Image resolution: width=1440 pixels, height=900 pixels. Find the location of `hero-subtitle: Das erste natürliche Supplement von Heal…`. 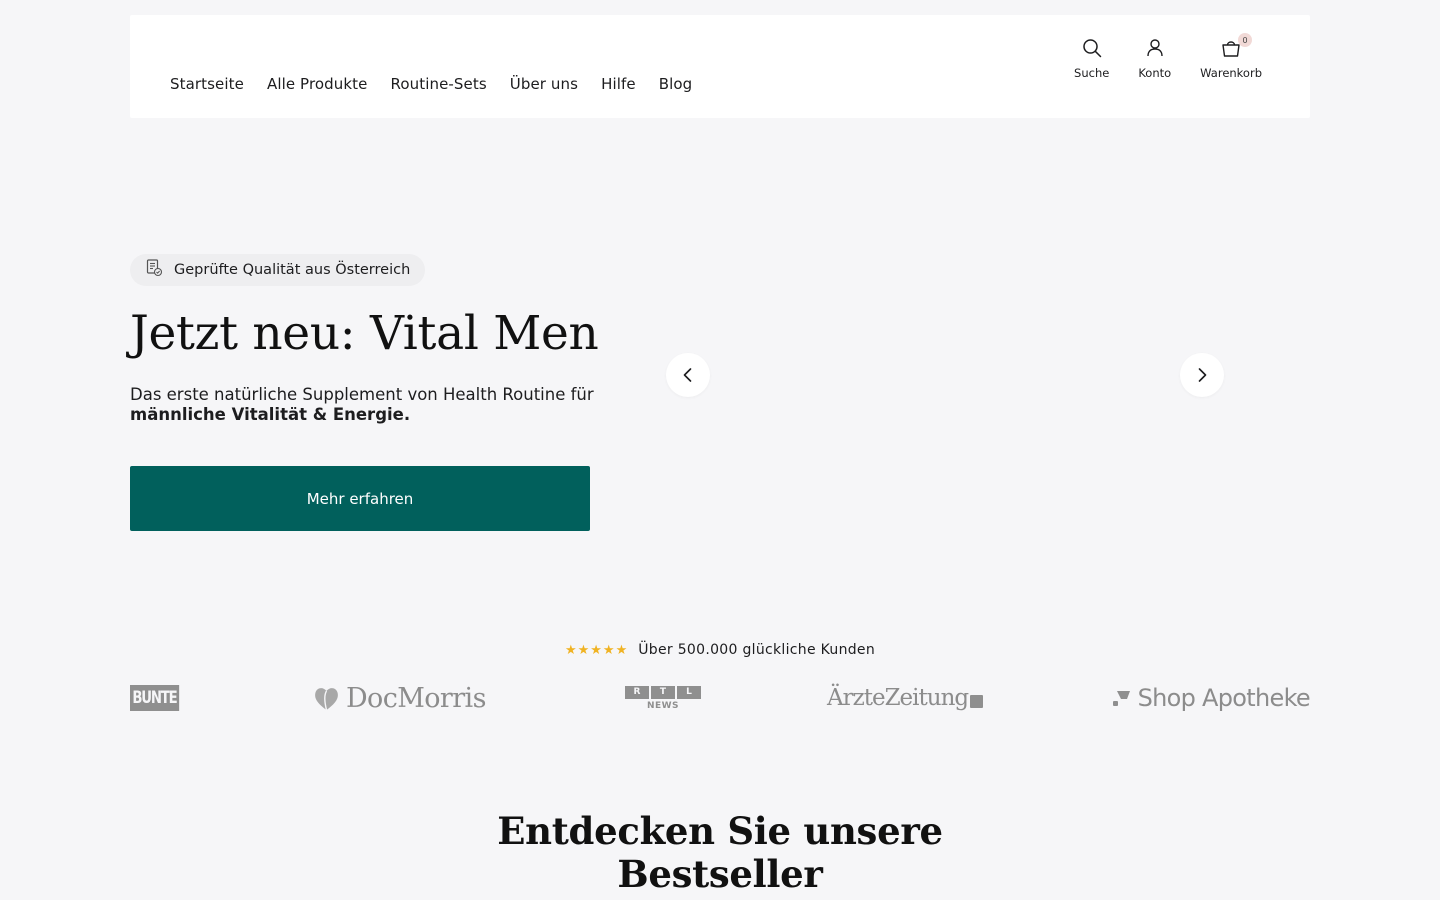

hero-subtitle: Das erste natürliche Supplement von Heal… is located at coordinates (370, 404).